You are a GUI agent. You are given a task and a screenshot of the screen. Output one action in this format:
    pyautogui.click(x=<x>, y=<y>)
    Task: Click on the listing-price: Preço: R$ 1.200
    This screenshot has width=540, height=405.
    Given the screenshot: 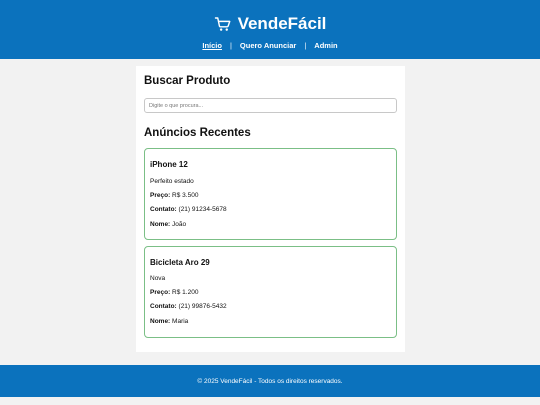 What is the action you would take?
    pyautogui.click(x=174, y=292)
    